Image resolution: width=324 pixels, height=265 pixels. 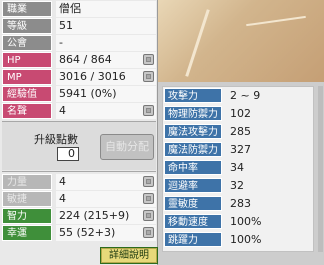 I want to click on stat-value: 3016 / 3016, so click(x=106, y=77).